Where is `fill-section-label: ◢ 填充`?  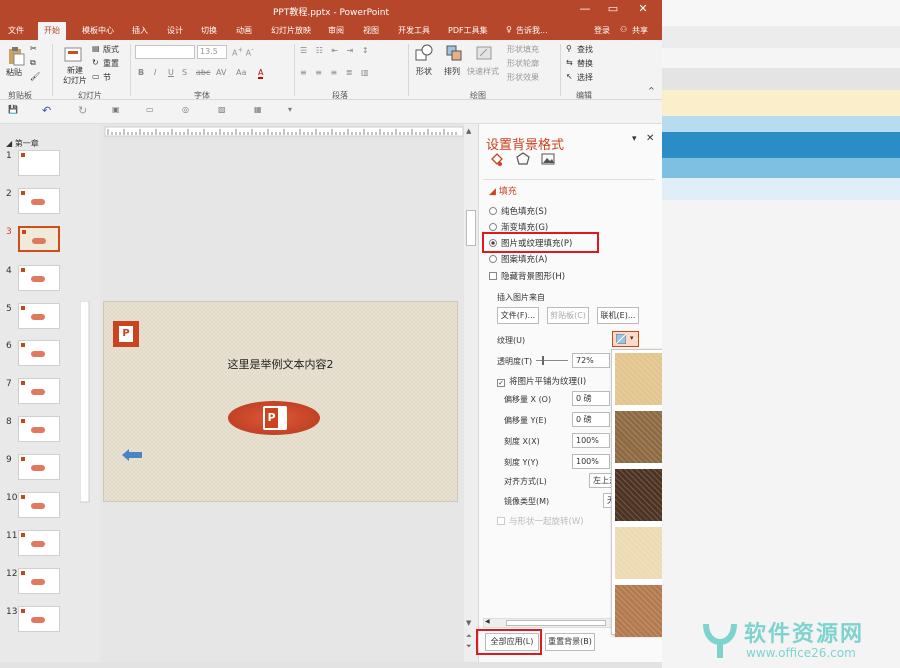 fill-section-label: ◢ 填充 is located at coordinates (503, 190).